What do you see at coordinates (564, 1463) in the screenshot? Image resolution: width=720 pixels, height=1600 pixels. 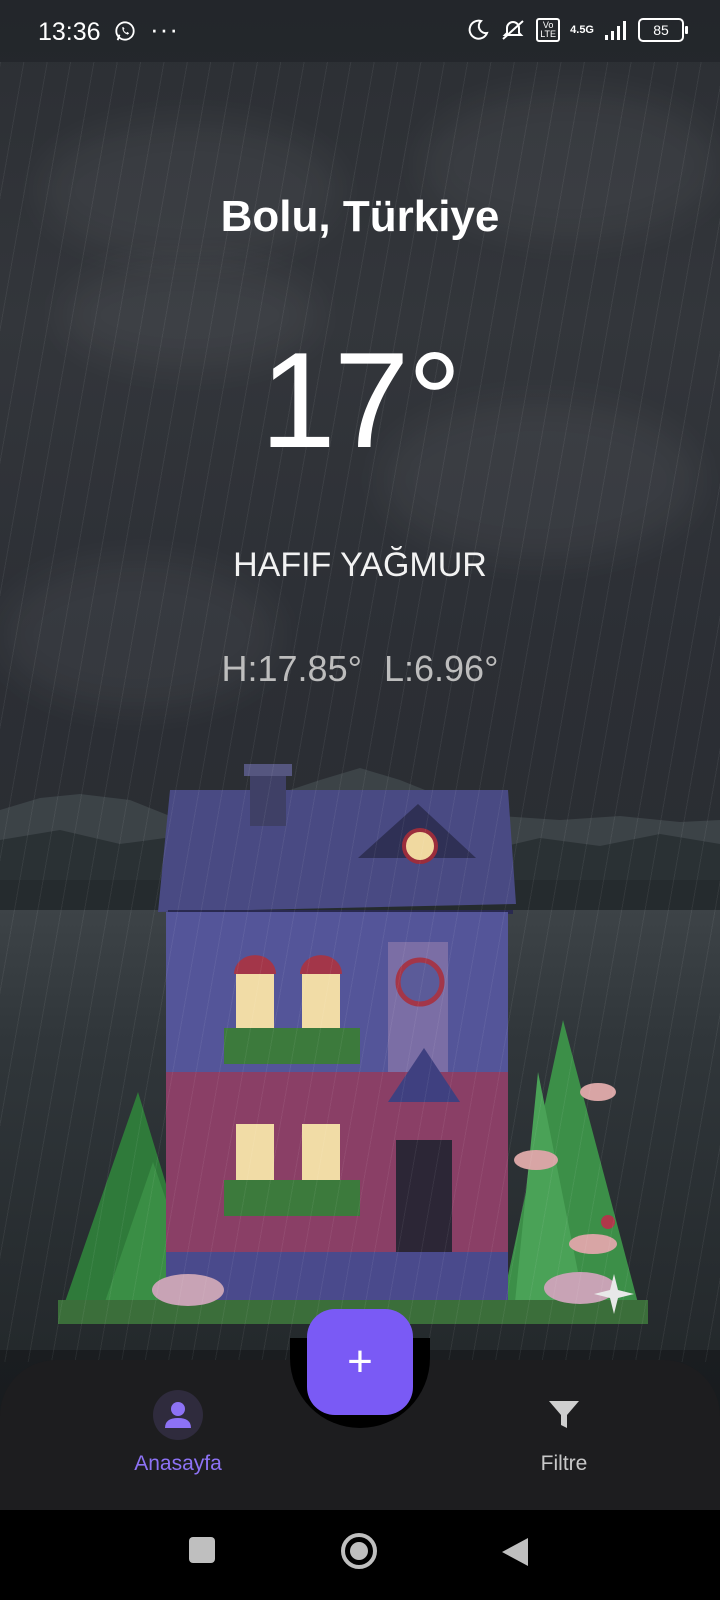 I see `nav-label-filter: Filtre` at bounding box center [564, 1463].